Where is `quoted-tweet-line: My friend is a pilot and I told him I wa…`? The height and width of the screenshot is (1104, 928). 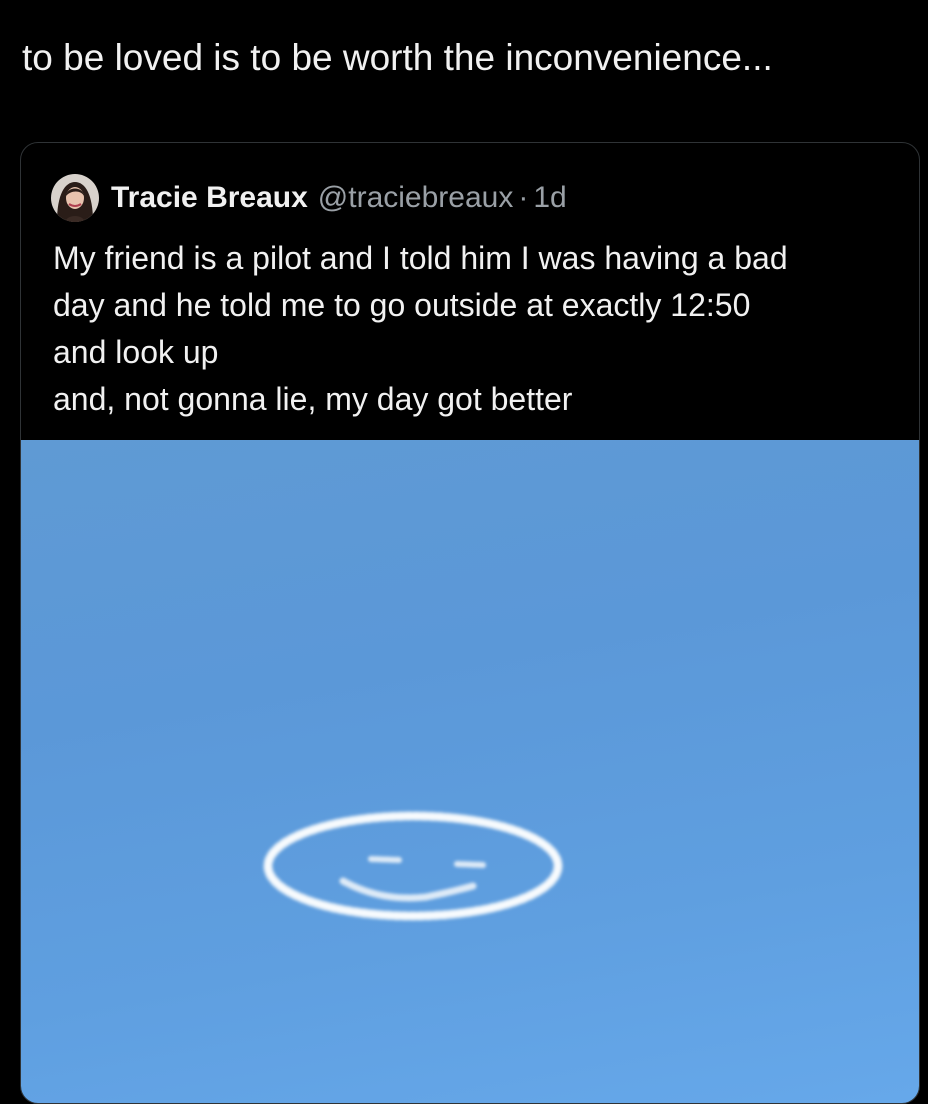 quoted-tweet-line: My friend is a pilot and I told him I wa… is located at coordinates (420, 258).